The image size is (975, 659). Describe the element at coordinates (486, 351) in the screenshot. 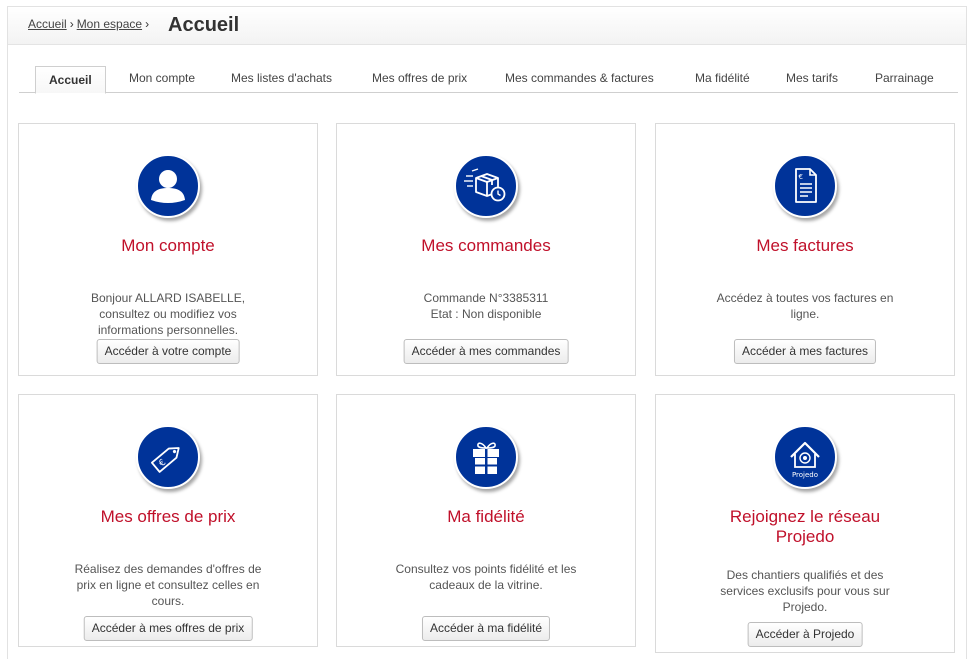

I see `access-orders-button: Accéder à mes commandes` at that location.